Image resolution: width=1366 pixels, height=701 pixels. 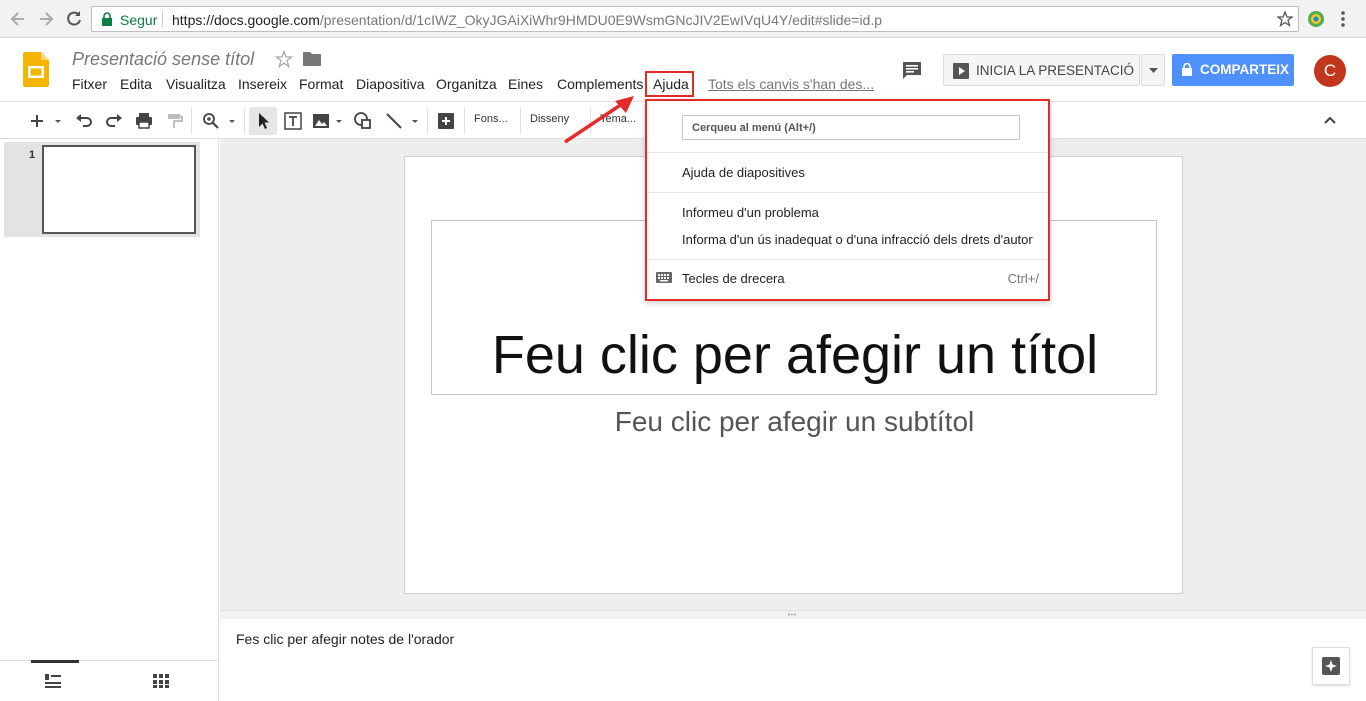 I want to click on line-icon, so click(x=394, y=121).